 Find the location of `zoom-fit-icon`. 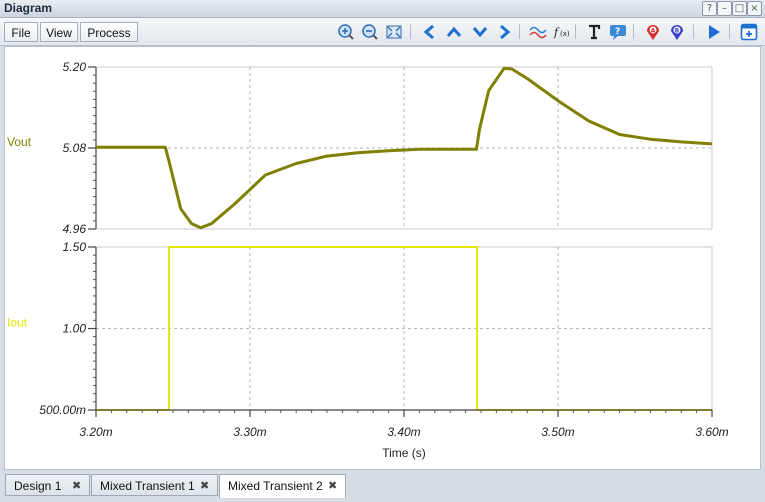

zoom-fit-icon is located at coordinates (394, 32).